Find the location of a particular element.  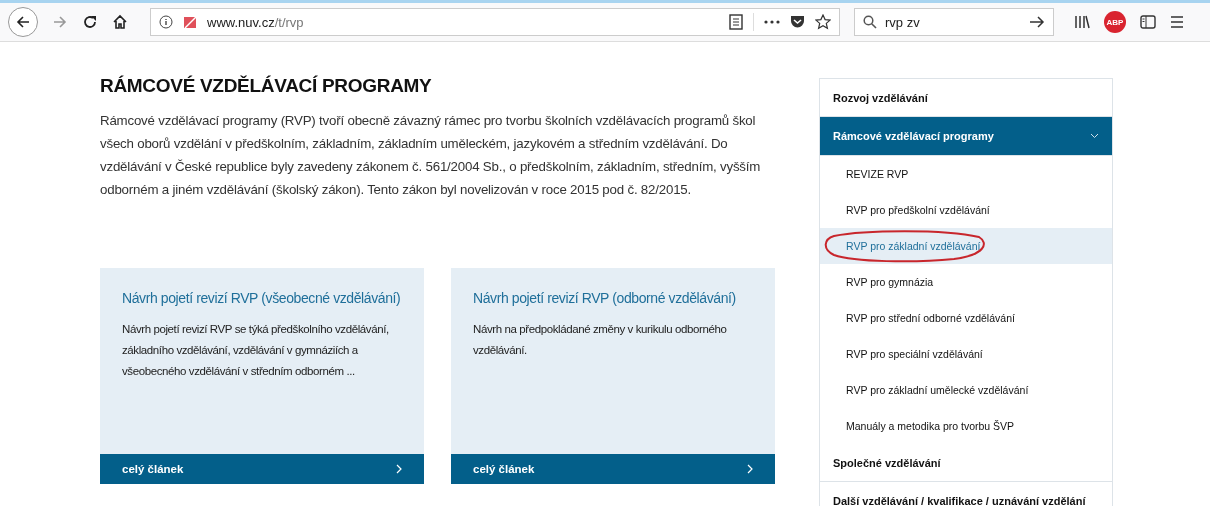

intro-paragraph: Rámcové vzdělávací programy (RVP) tvoří obecně závazný rámec pro tvorbu školních vzdělávacích programů škol všech oborů vzdělání v předškolním, základním, základním uměleckém, jazykovém a středním vzdělávání. Do vzdělávání v České republice byly zavedeny zákonem č. 561/2004 Sb., o předškolním, základním, středním, vyšším odborném a jiném vzdělávání (školský zákon). Tento zákon byl novelizován v roce 2015 pod č. 82/2015. is located at coordinates (431, 155).